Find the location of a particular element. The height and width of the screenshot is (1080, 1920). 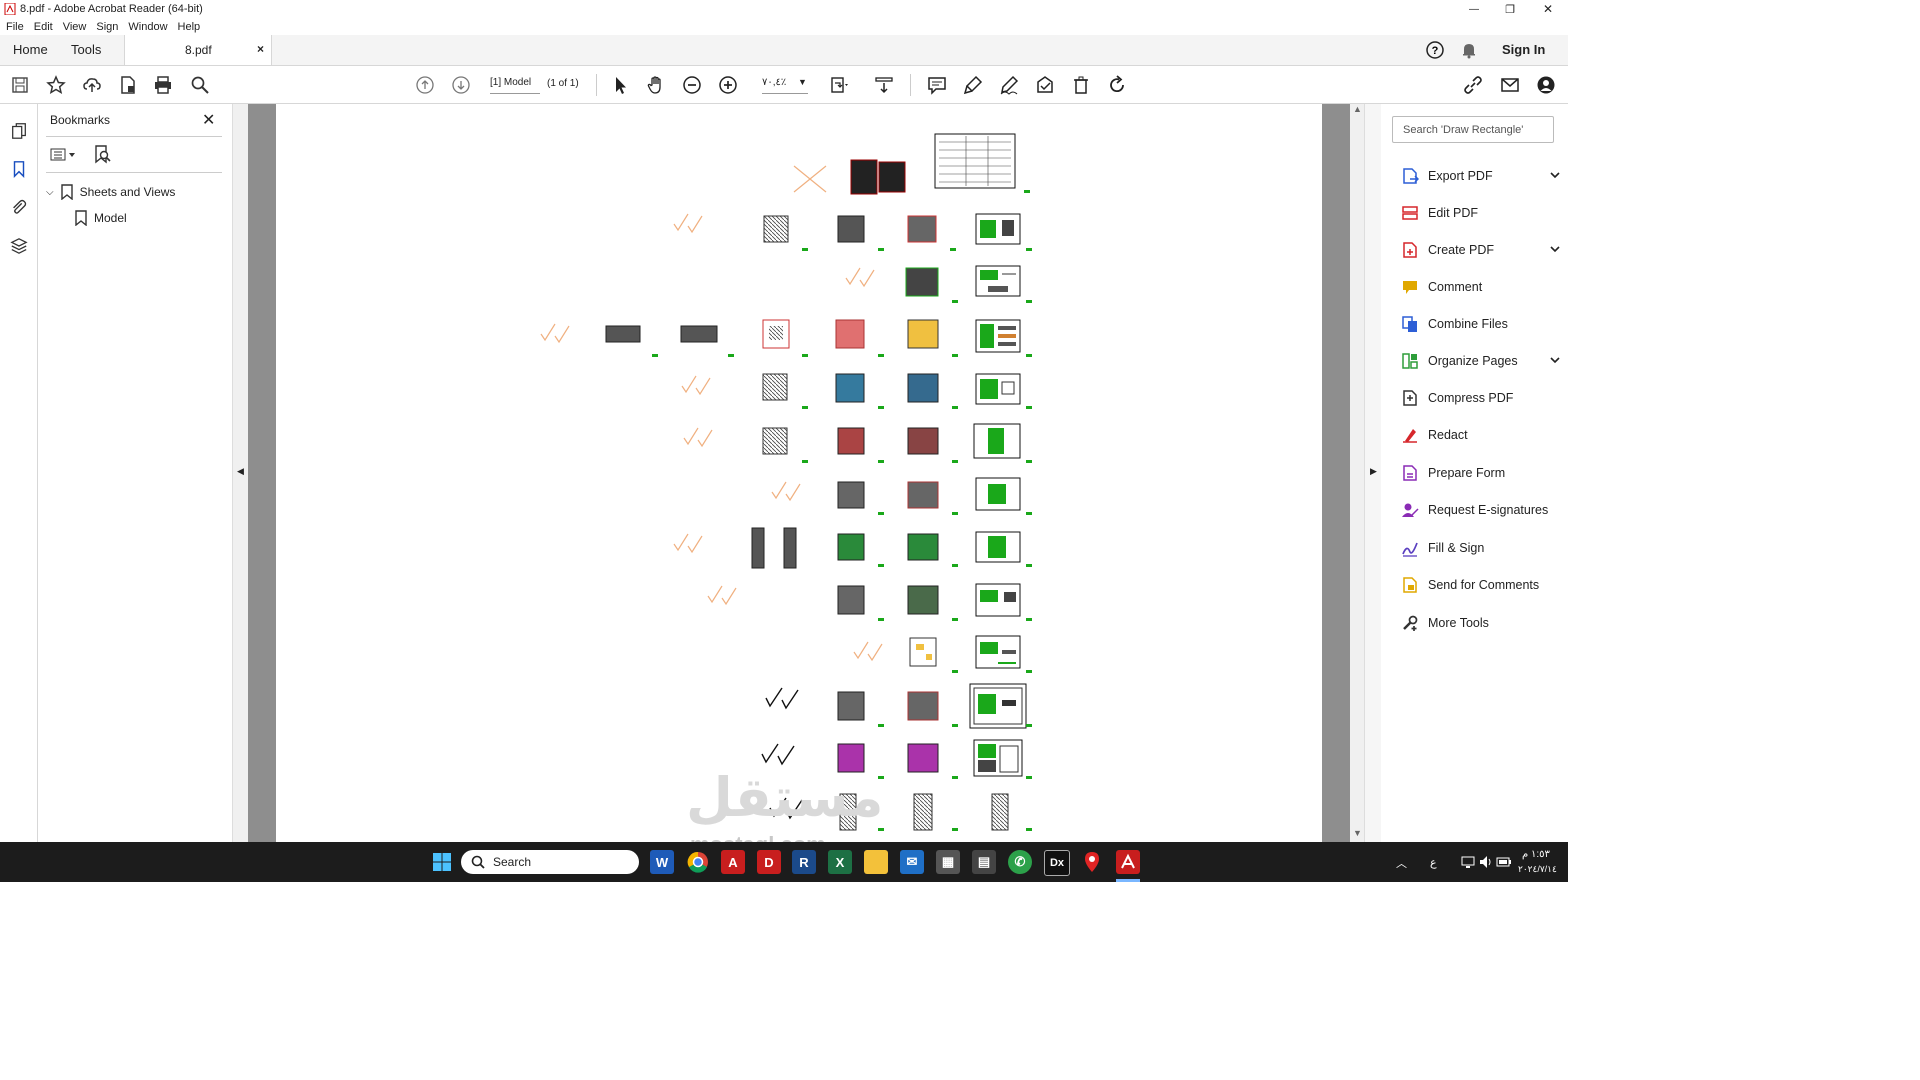

chrome-icon is located at coordinates (698, 862).